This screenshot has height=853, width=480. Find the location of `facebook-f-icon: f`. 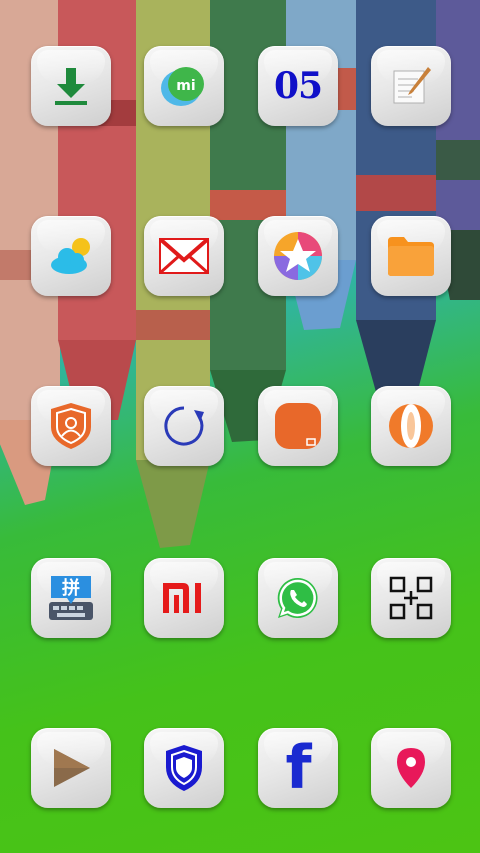

facebook-f-icon: f is located at coordinates (298, 768).